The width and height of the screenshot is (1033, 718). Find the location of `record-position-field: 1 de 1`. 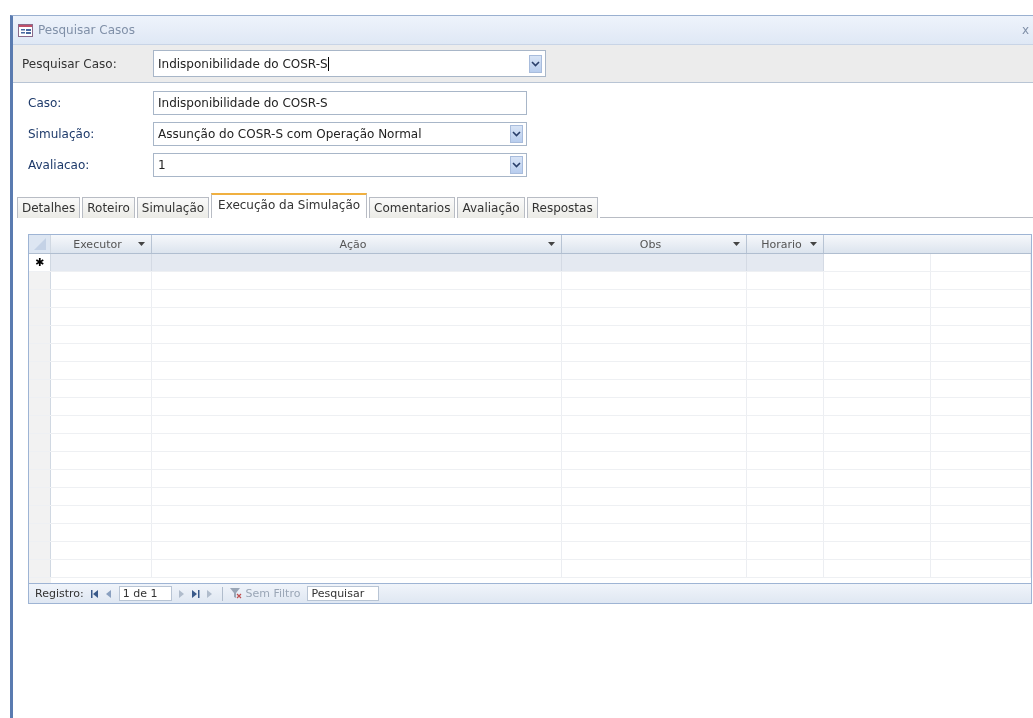

record-position-field: 1 de 1 is located at coordinates (145, 593).